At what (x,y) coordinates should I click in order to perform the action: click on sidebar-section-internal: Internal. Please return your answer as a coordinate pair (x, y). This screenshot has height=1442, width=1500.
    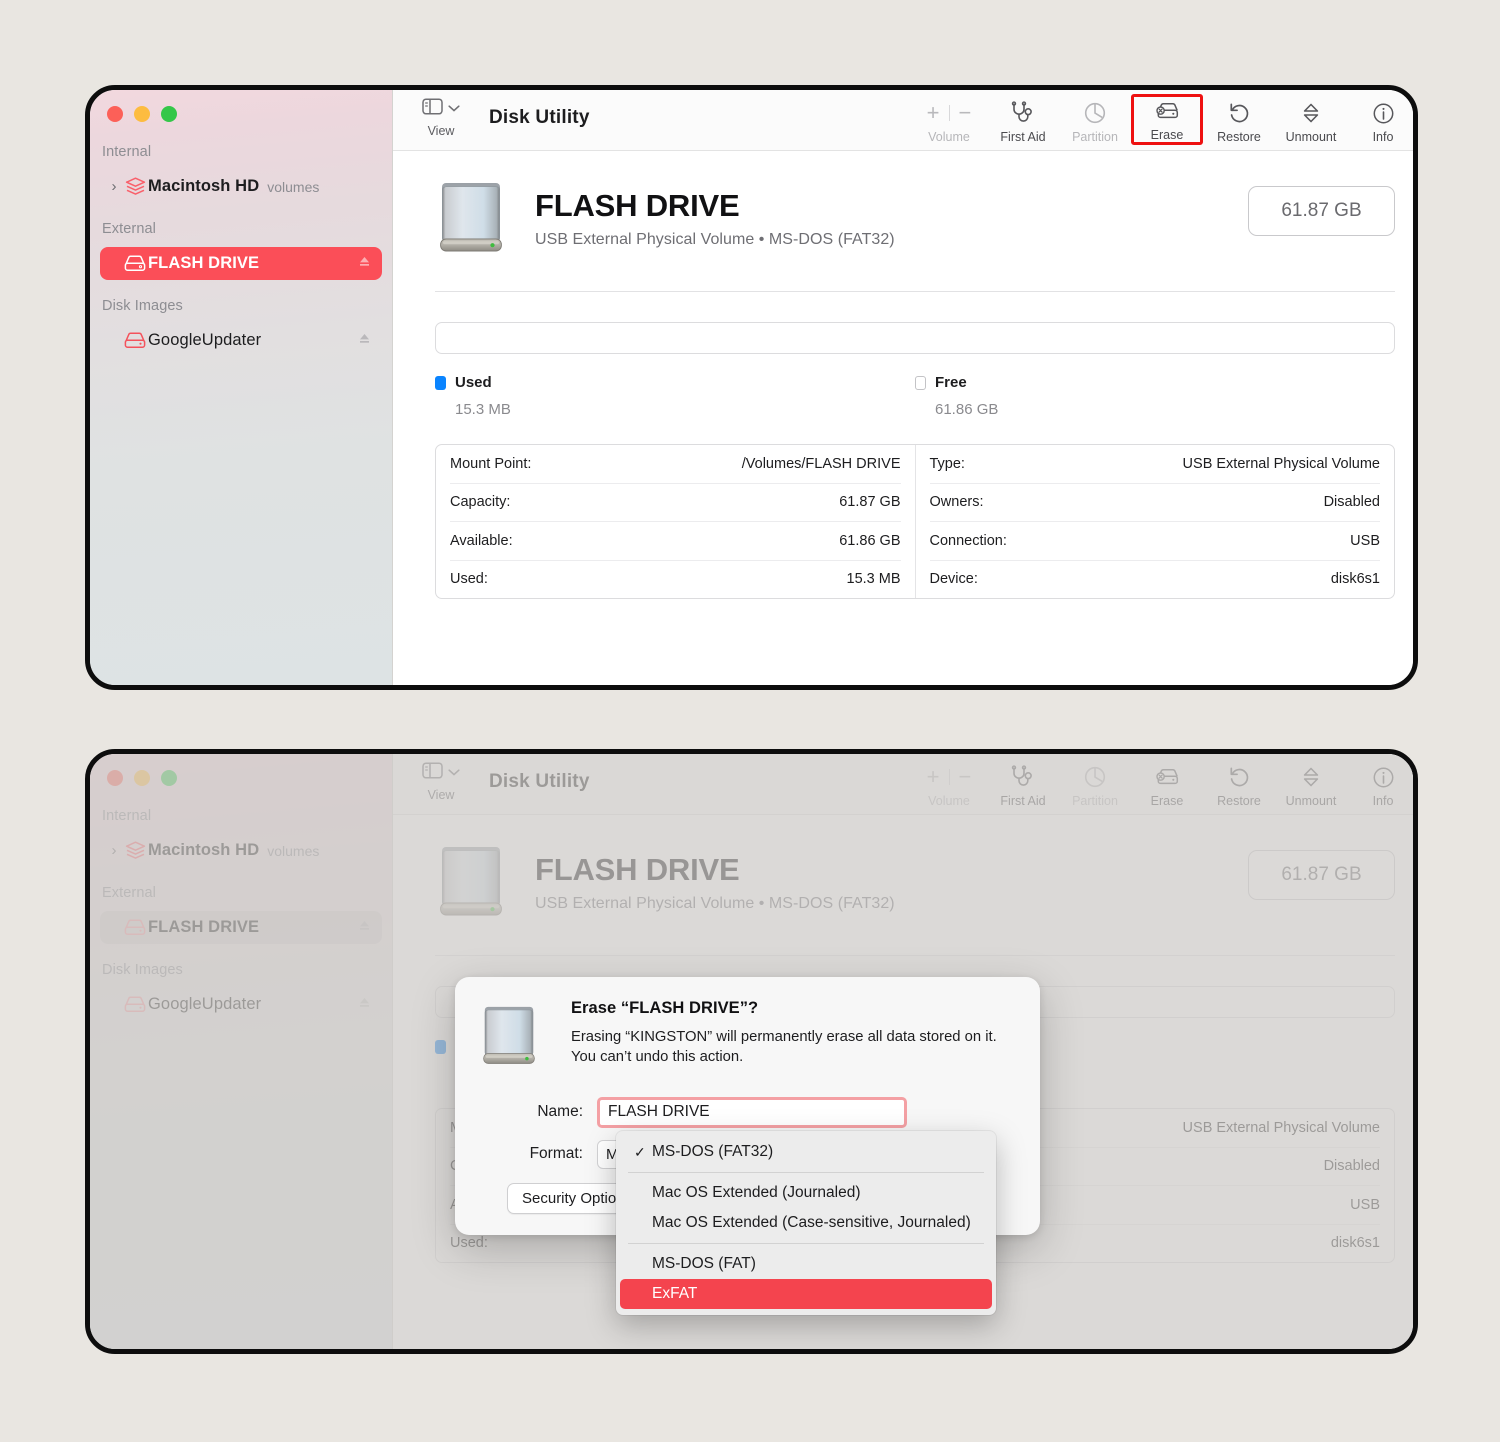
    Looking at the image, I should click on (127, 152).